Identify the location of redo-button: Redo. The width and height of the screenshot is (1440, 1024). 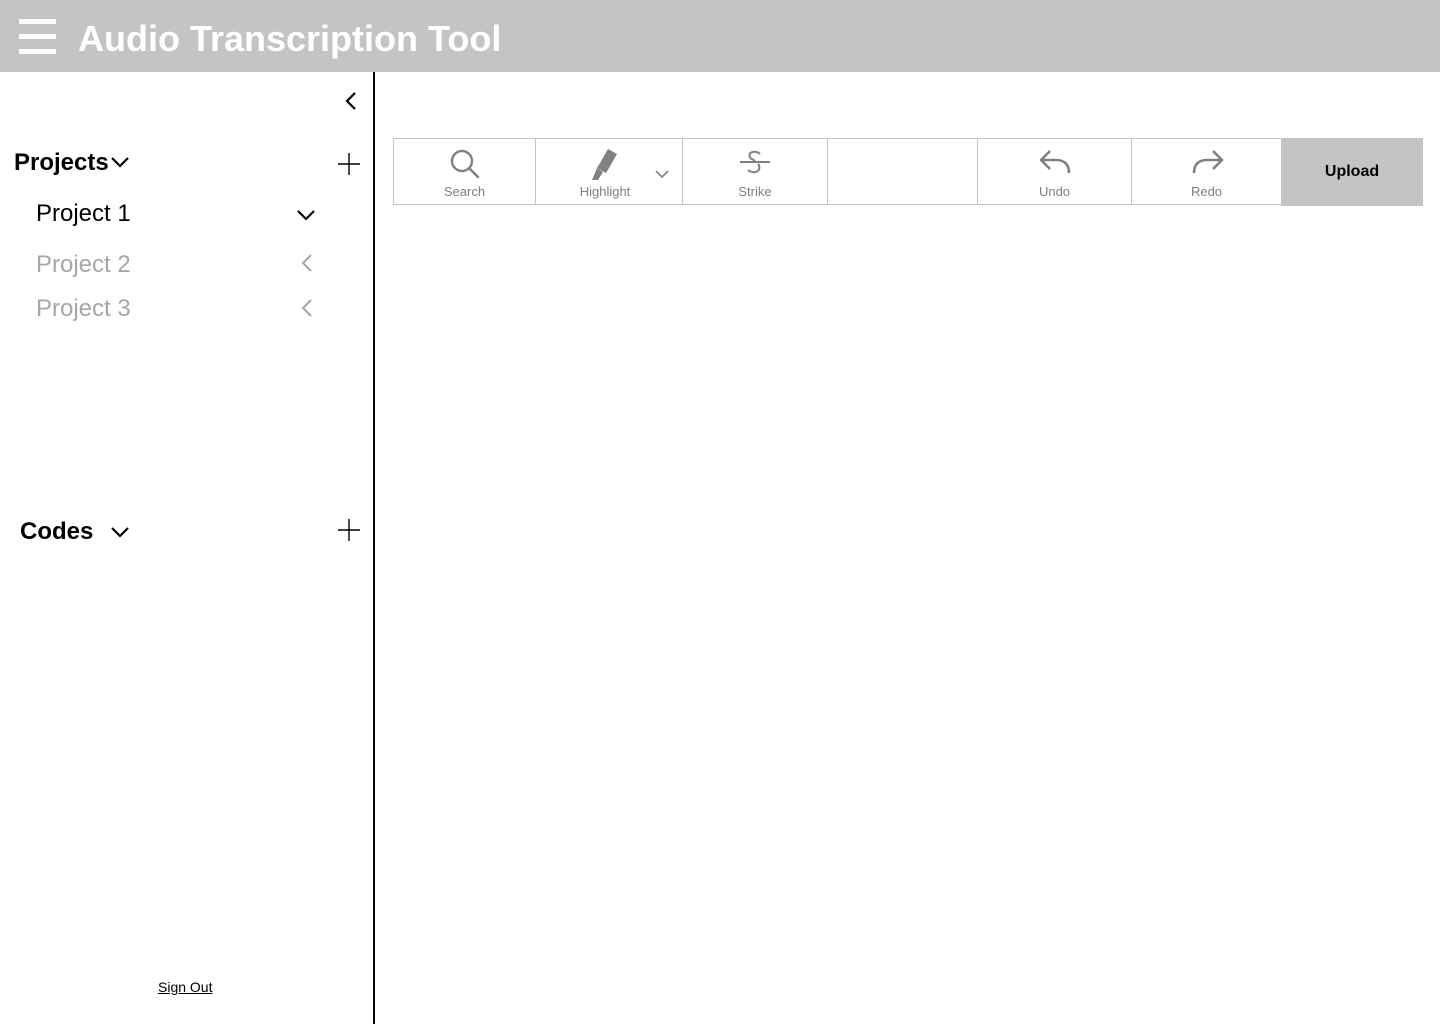
(1206, 171).